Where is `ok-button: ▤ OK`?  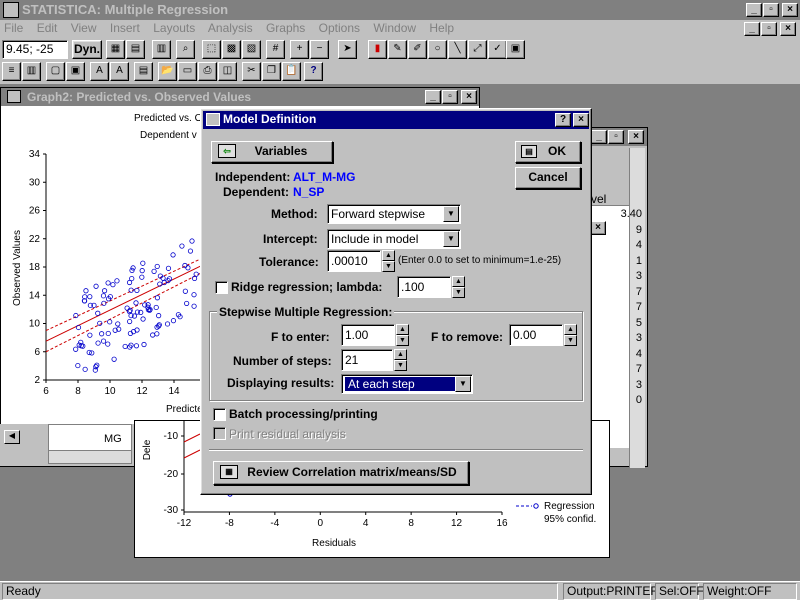
ok-button: ▤ OK is located at coordinates (548, 152).